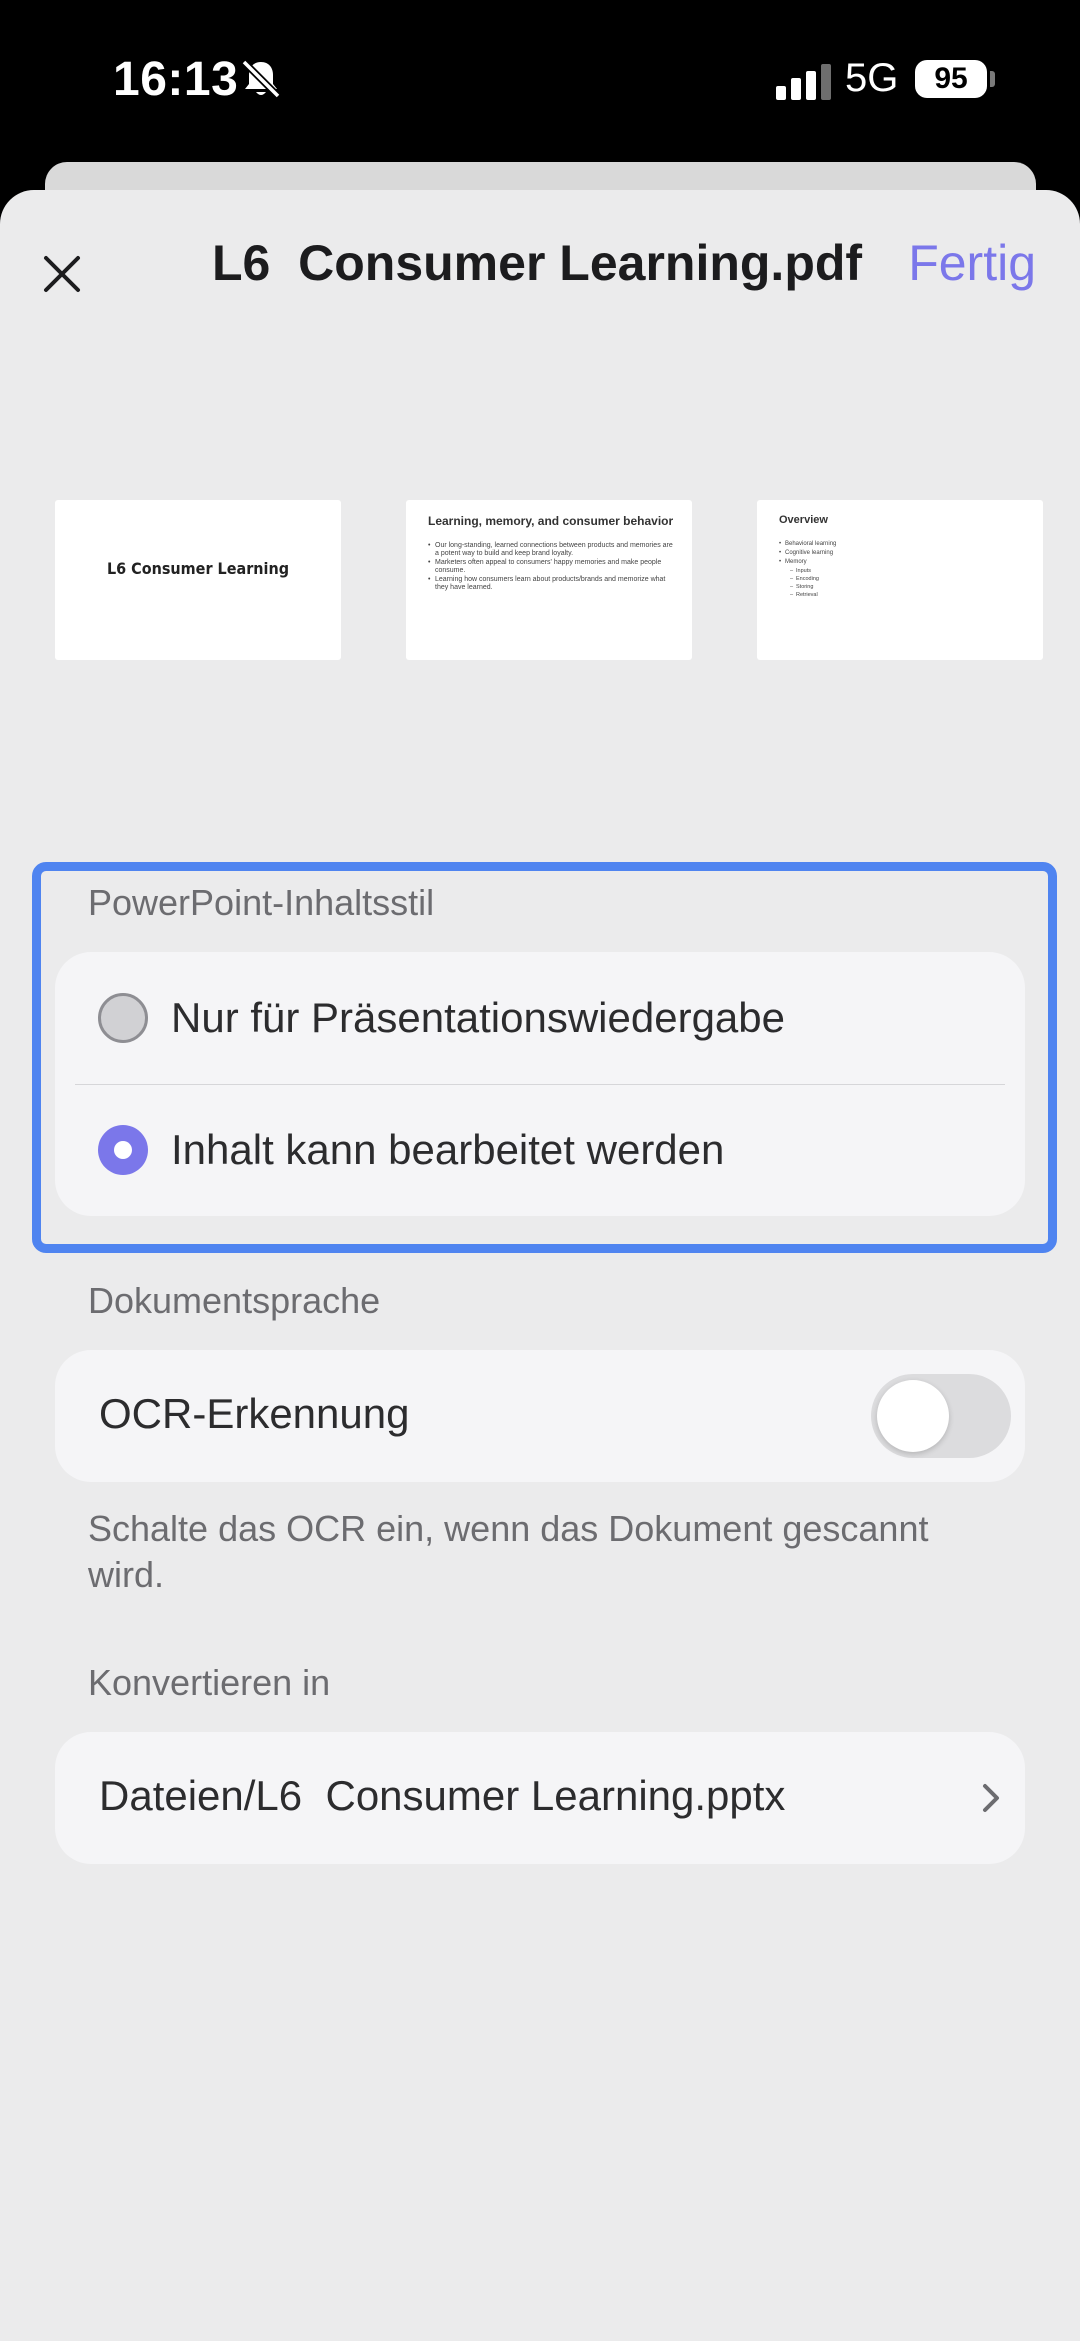 This screenshot has height=2341, width=1080. Describe the element at coordinates (991, 1798) in the screenshot. I see `chevron-right-icon` at that location.